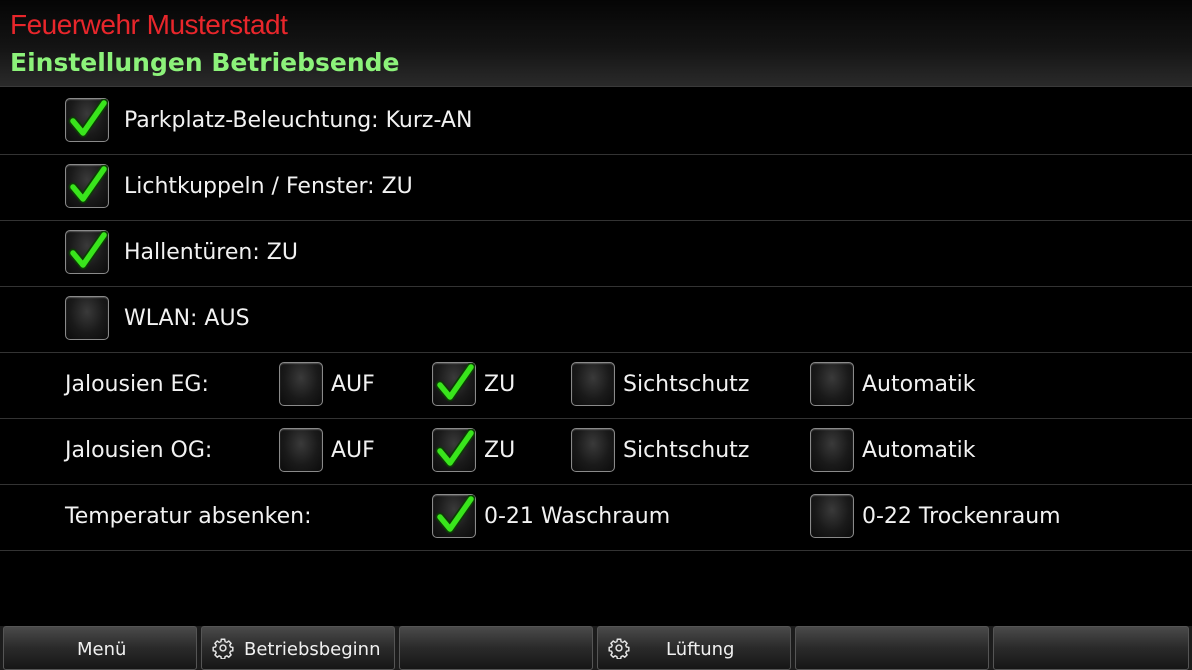 Image resolution: width=1192 pixels, height=670 pixels. Describe the element at coordinates (268, 186) in the screenshot. I see `label-lichtkuppeln: Lichtkuppeln / Fenster: ZU` at that location.